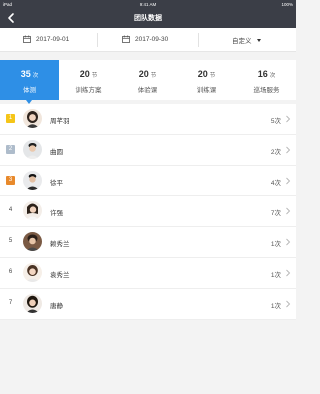 This screenshot has width=320, height=394. I want to click on tab-physical-test: 35 次 体测, so click(29, 82).